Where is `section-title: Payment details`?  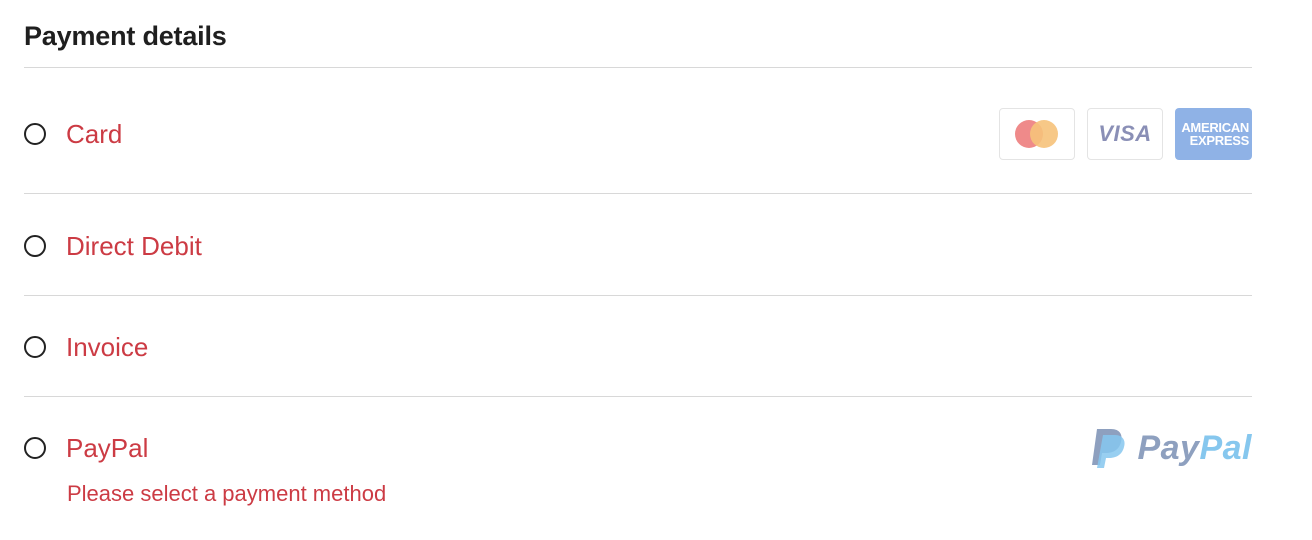 section-title: Payment details is located at coordinates (125, 36).